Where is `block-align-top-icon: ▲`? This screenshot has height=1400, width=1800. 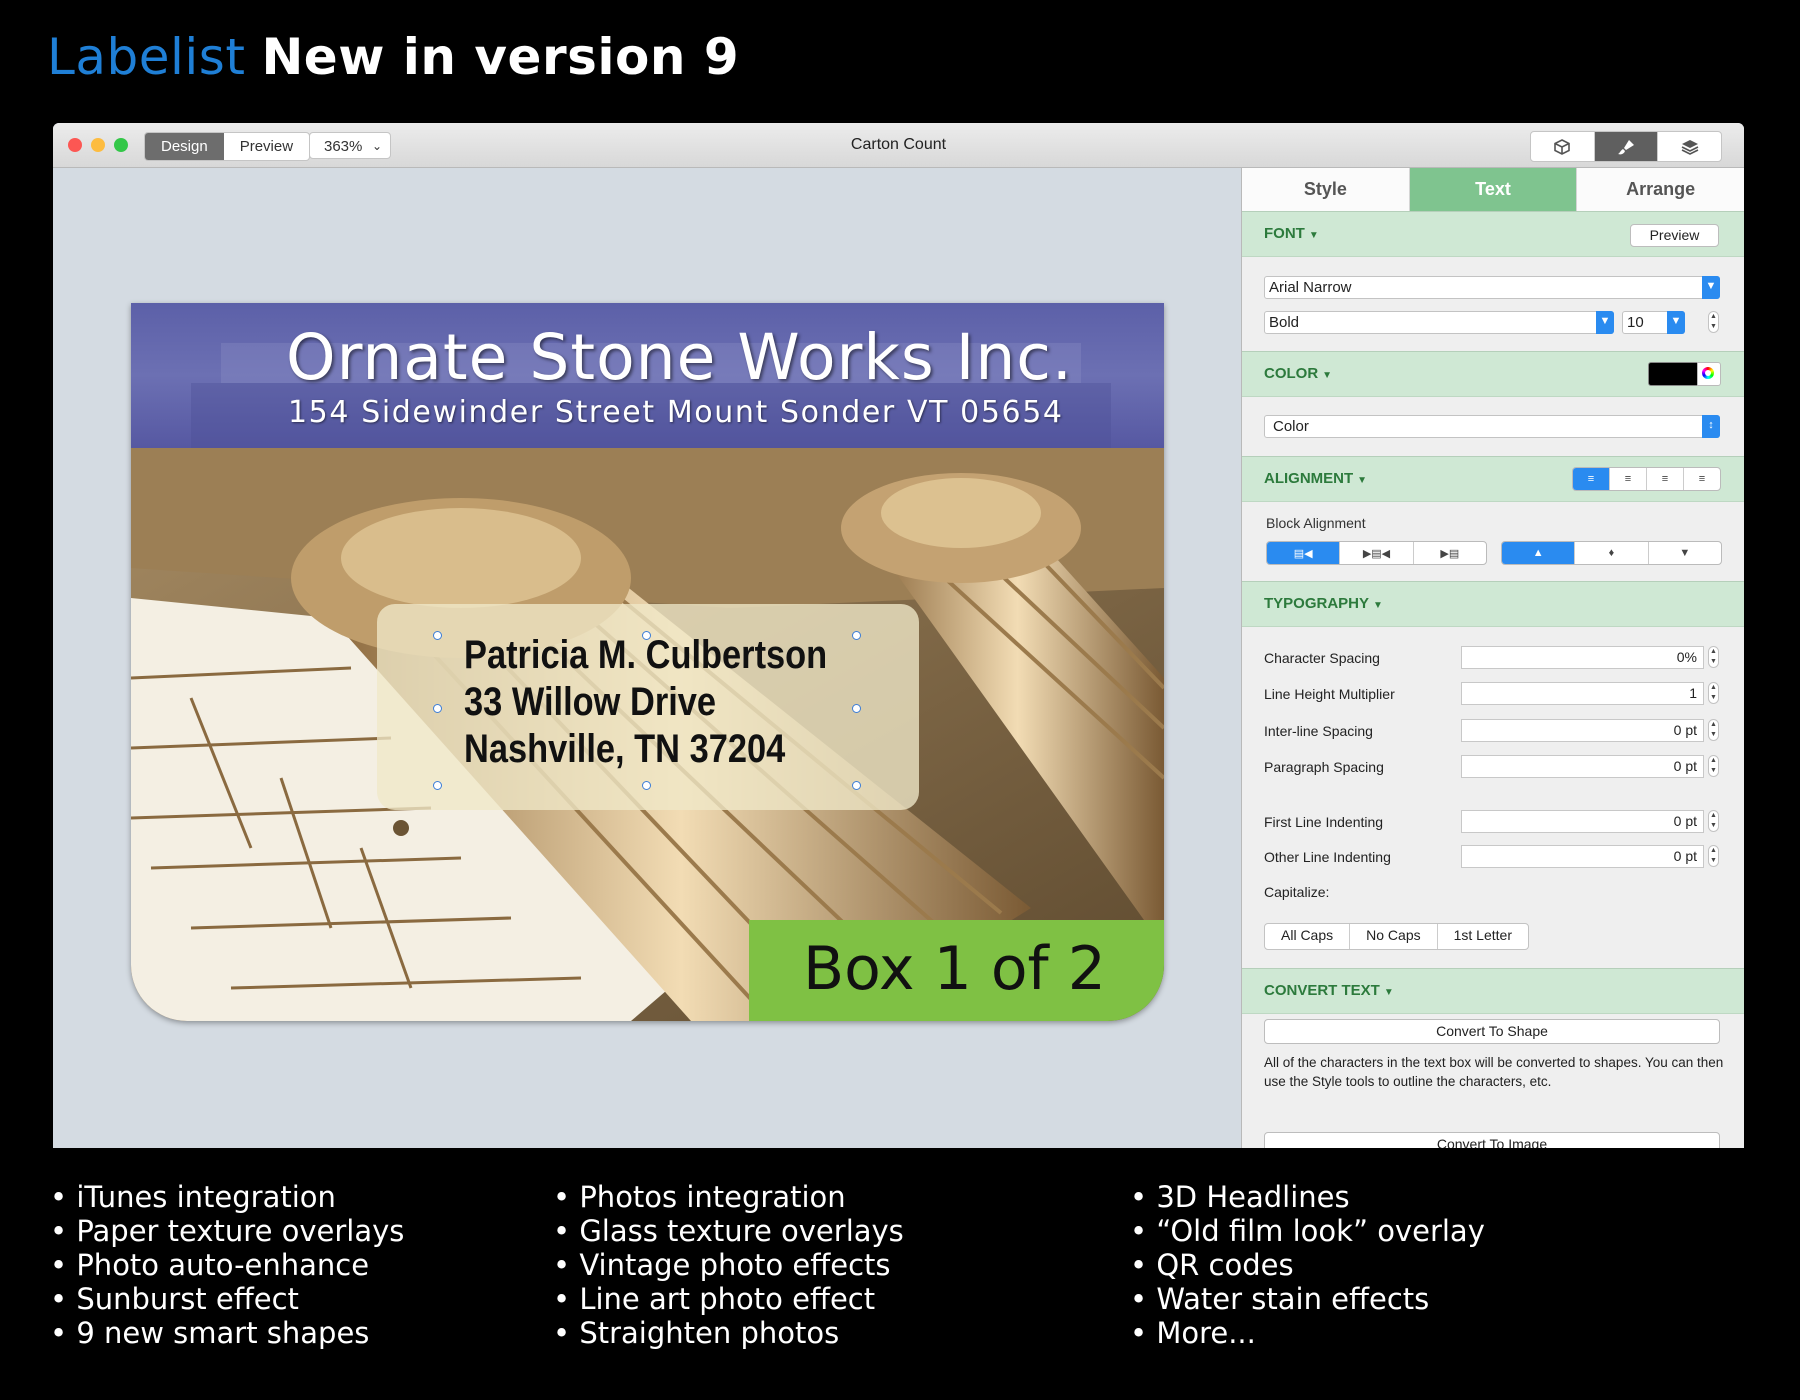 block-align-top-icon: ▲ is located at coordinates (1539, 553).